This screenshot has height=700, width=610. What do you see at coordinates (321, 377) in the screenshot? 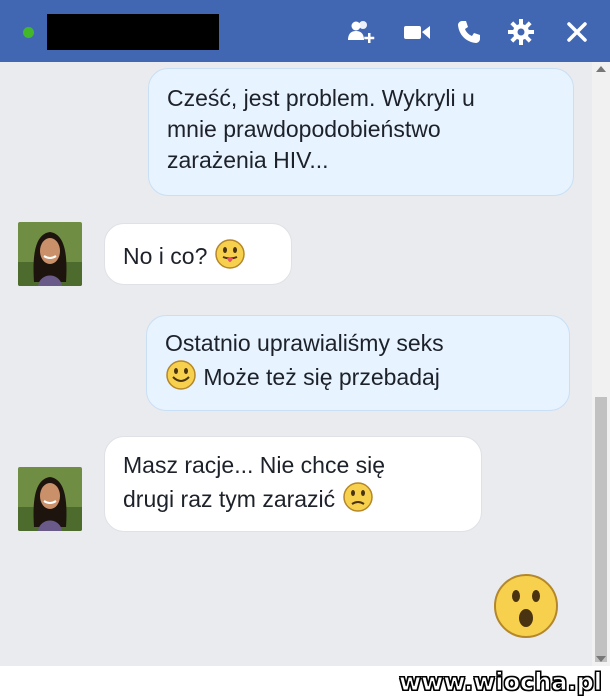
I see `message-text: Może też się przebadaj` at bounding box center [321, 377].